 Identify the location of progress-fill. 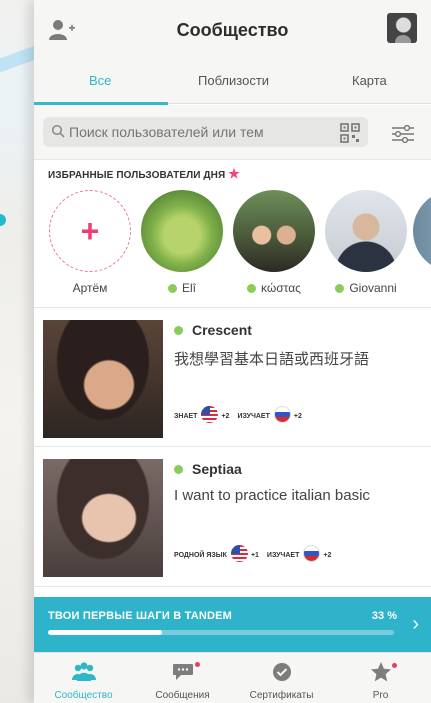
(105, 632).